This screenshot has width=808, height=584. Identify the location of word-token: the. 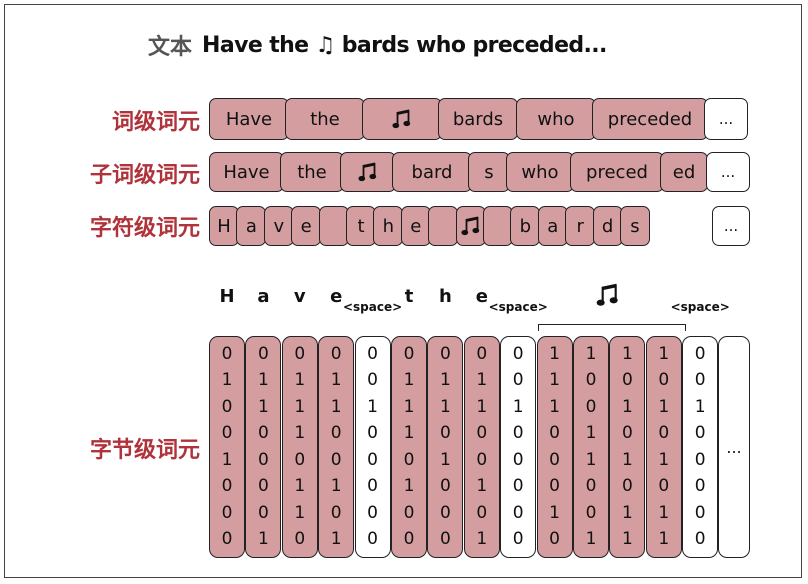
(325, 119).